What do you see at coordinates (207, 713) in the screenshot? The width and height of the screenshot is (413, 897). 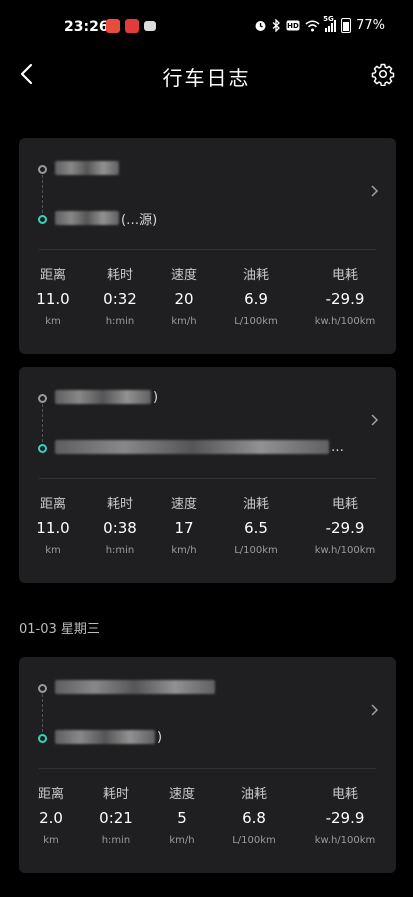 I see `trip-route: )` at bounding box center [207, 713].